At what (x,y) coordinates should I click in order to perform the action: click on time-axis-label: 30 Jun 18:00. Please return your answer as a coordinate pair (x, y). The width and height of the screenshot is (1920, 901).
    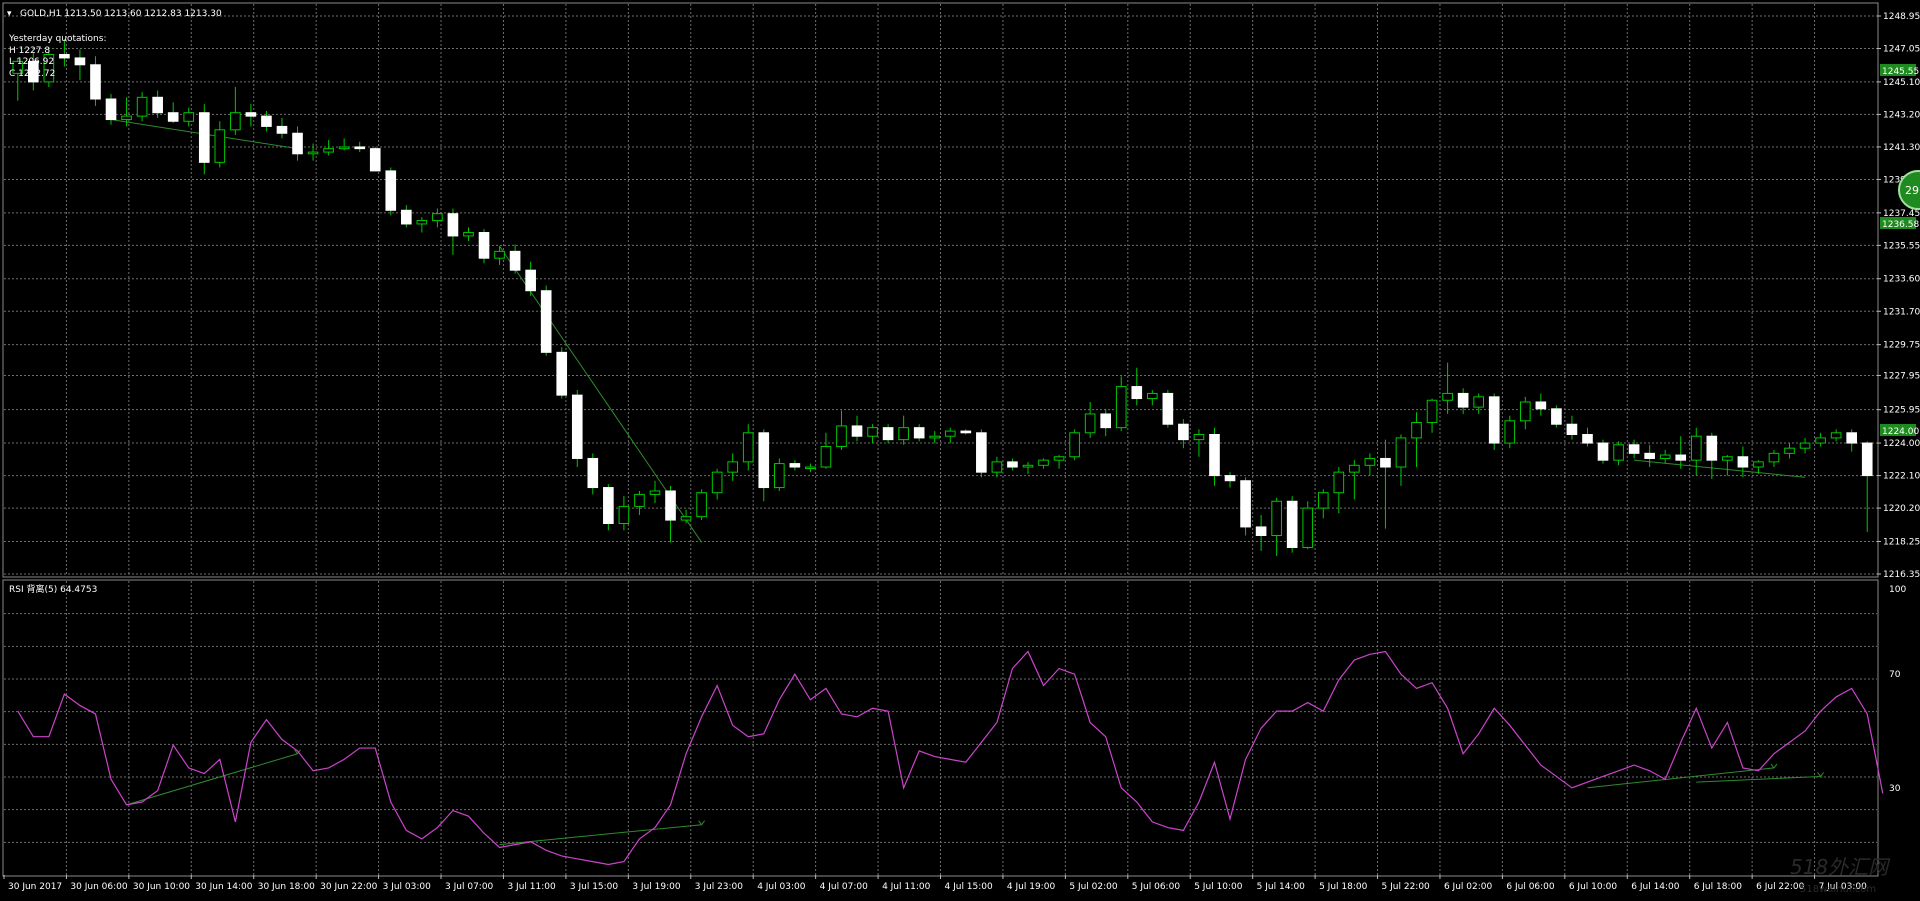
    Looking at the image, I should click on (286, 887).